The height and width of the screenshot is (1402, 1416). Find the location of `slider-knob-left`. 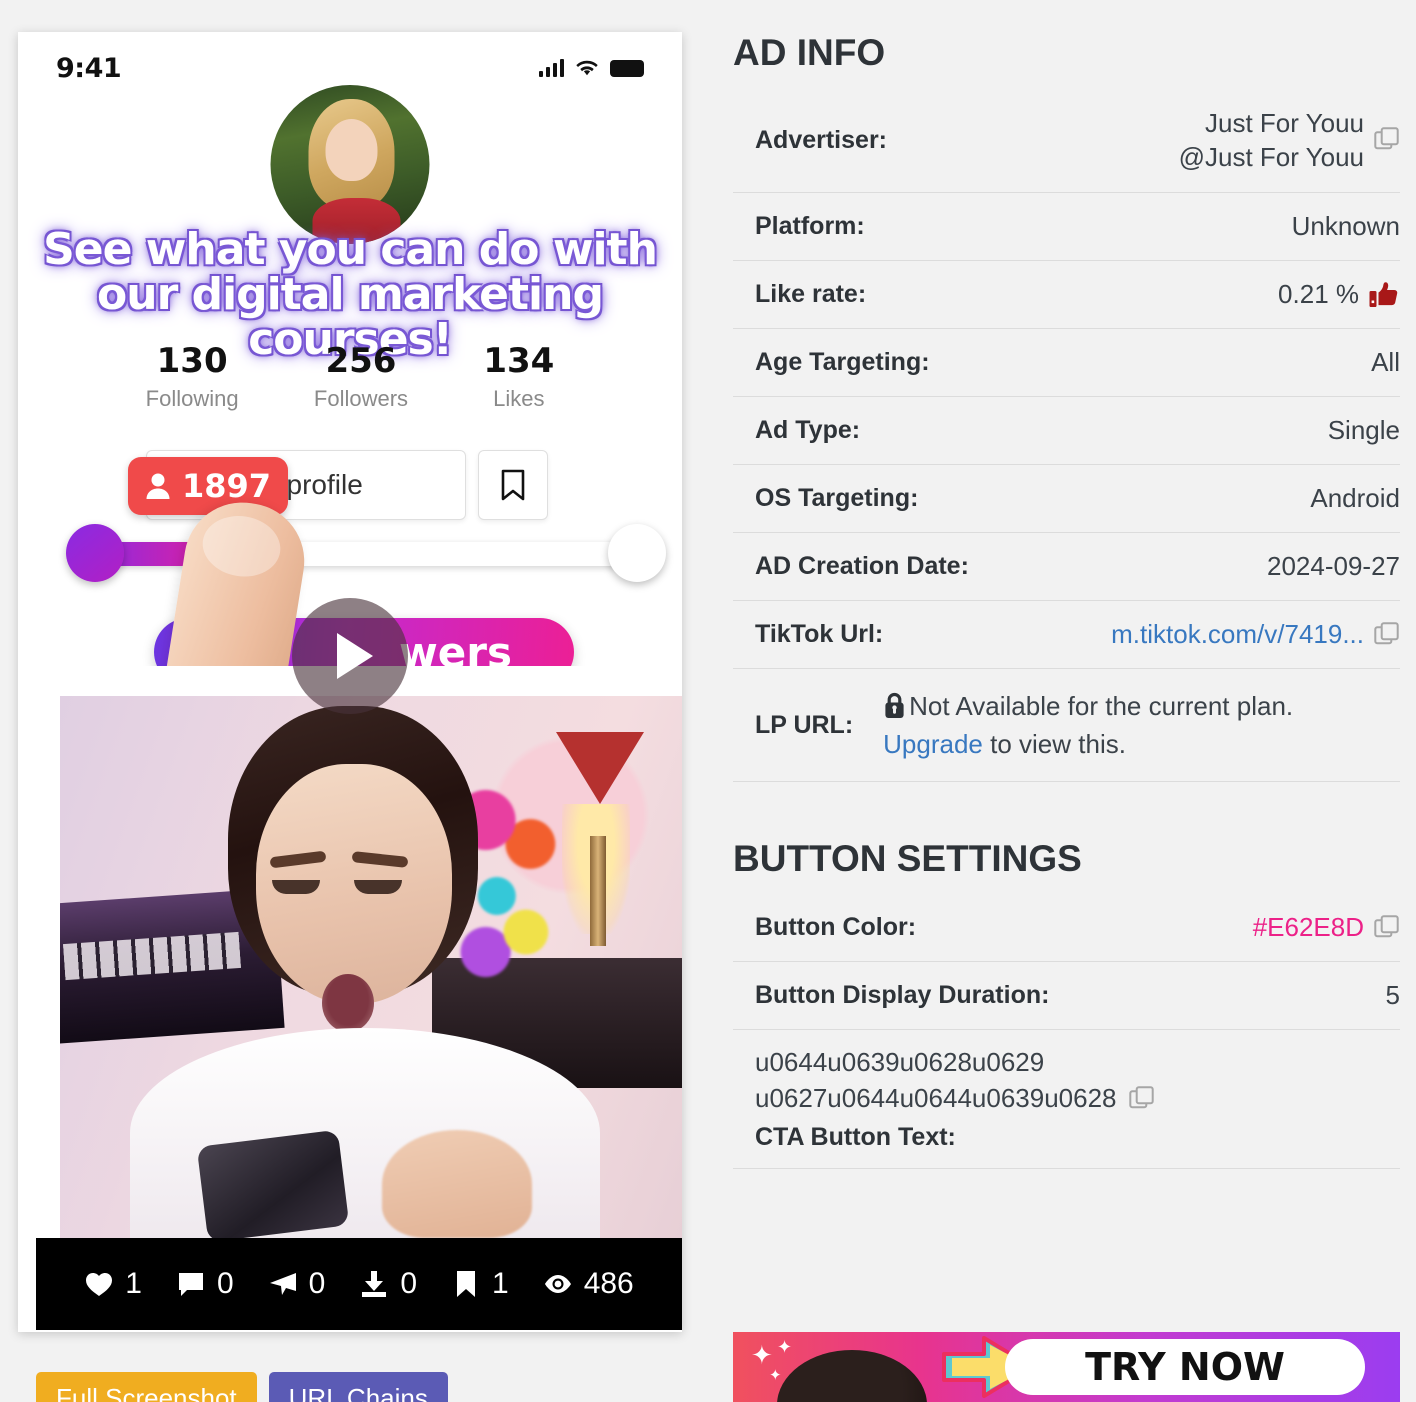

slider-knob-left is located at coordinates (95, 553).